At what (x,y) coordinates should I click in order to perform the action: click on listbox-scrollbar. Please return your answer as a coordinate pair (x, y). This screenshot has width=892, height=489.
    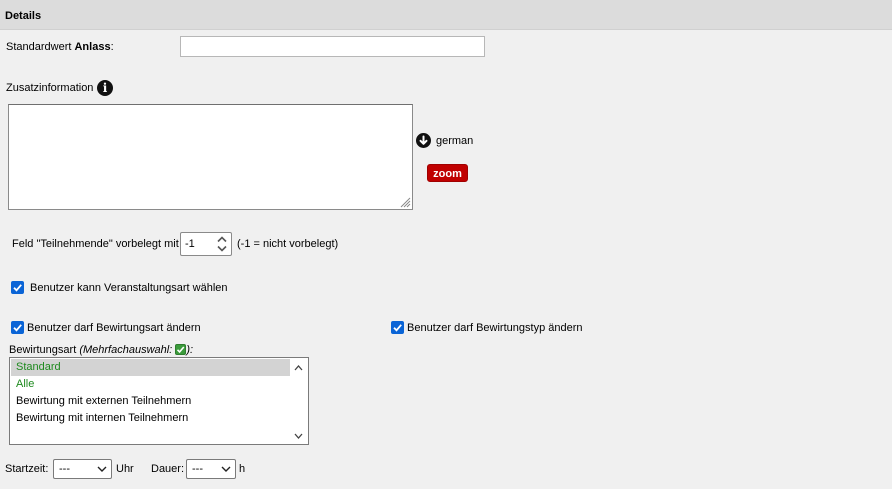
    Looking at the image, I should click on (298, 401).